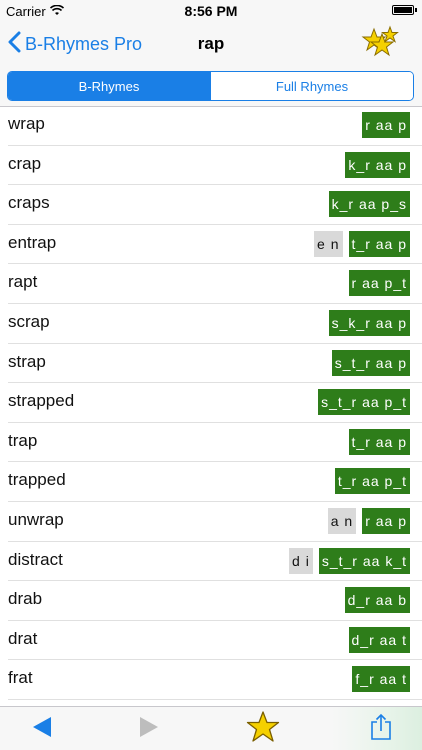  I want to click on phoneme-chips: k_r aa p_s, so click(369, 204).